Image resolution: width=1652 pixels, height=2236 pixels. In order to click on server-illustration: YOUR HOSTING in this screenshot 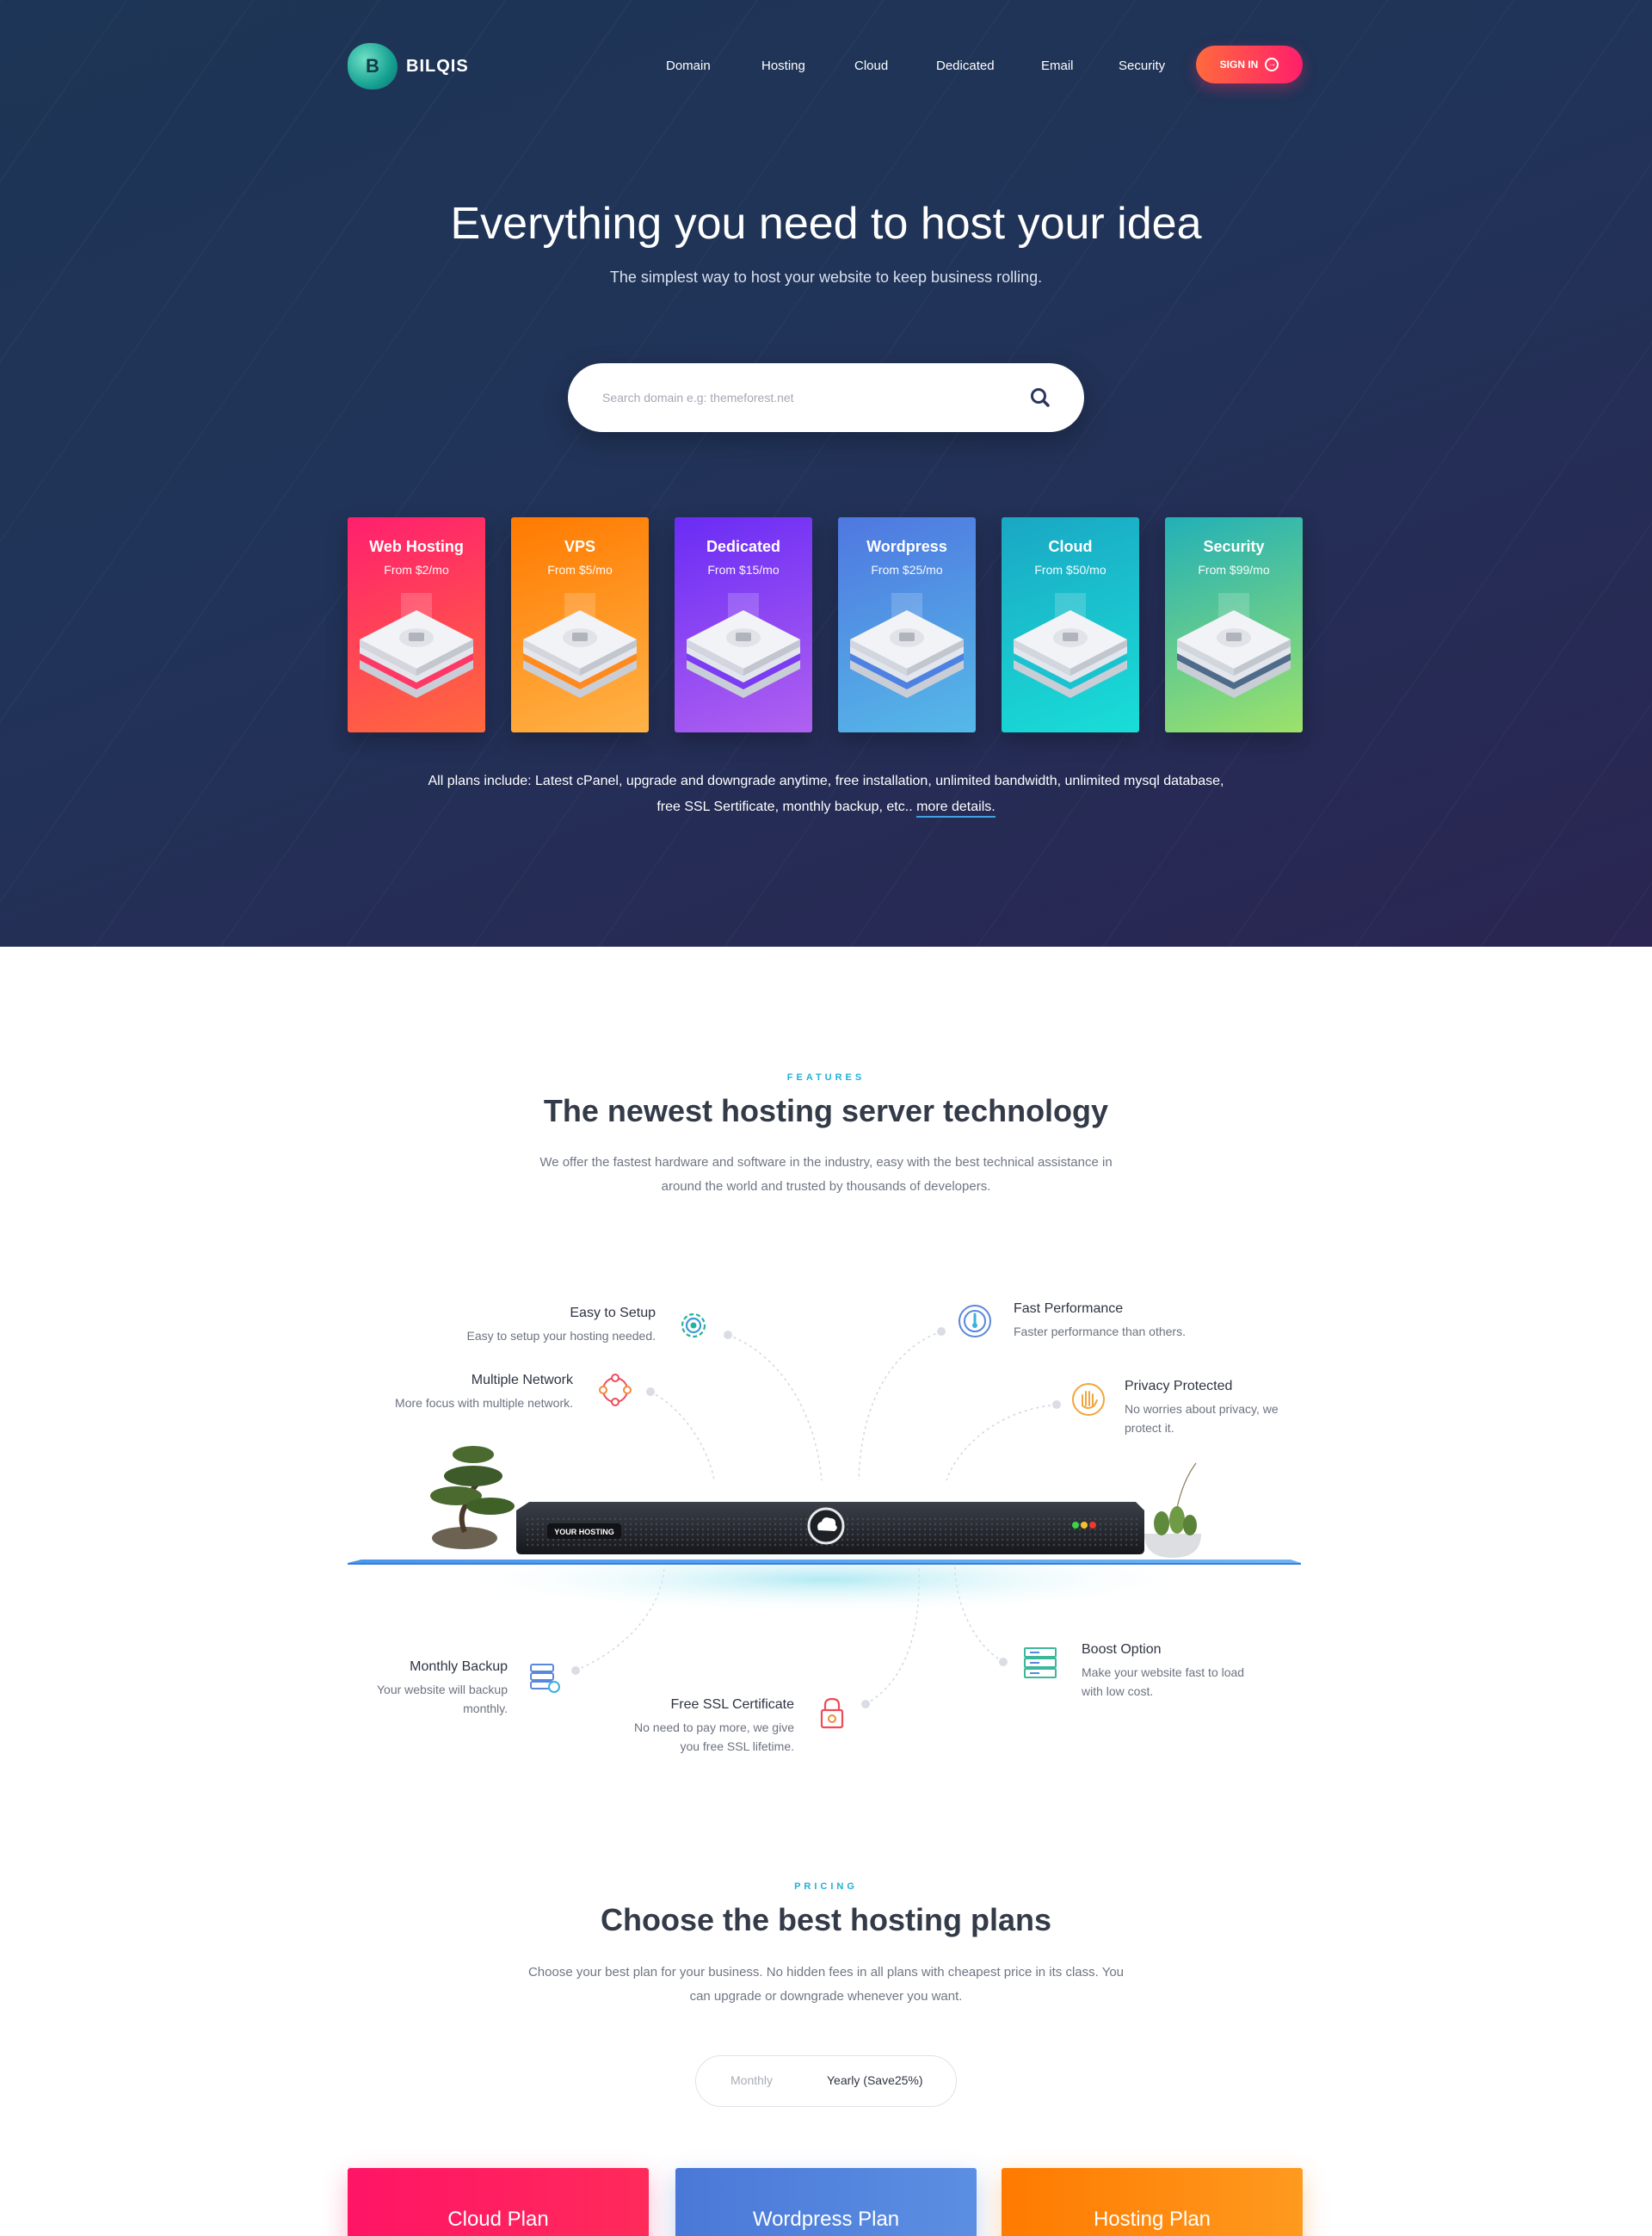, I will do `click(824, 1530)`.